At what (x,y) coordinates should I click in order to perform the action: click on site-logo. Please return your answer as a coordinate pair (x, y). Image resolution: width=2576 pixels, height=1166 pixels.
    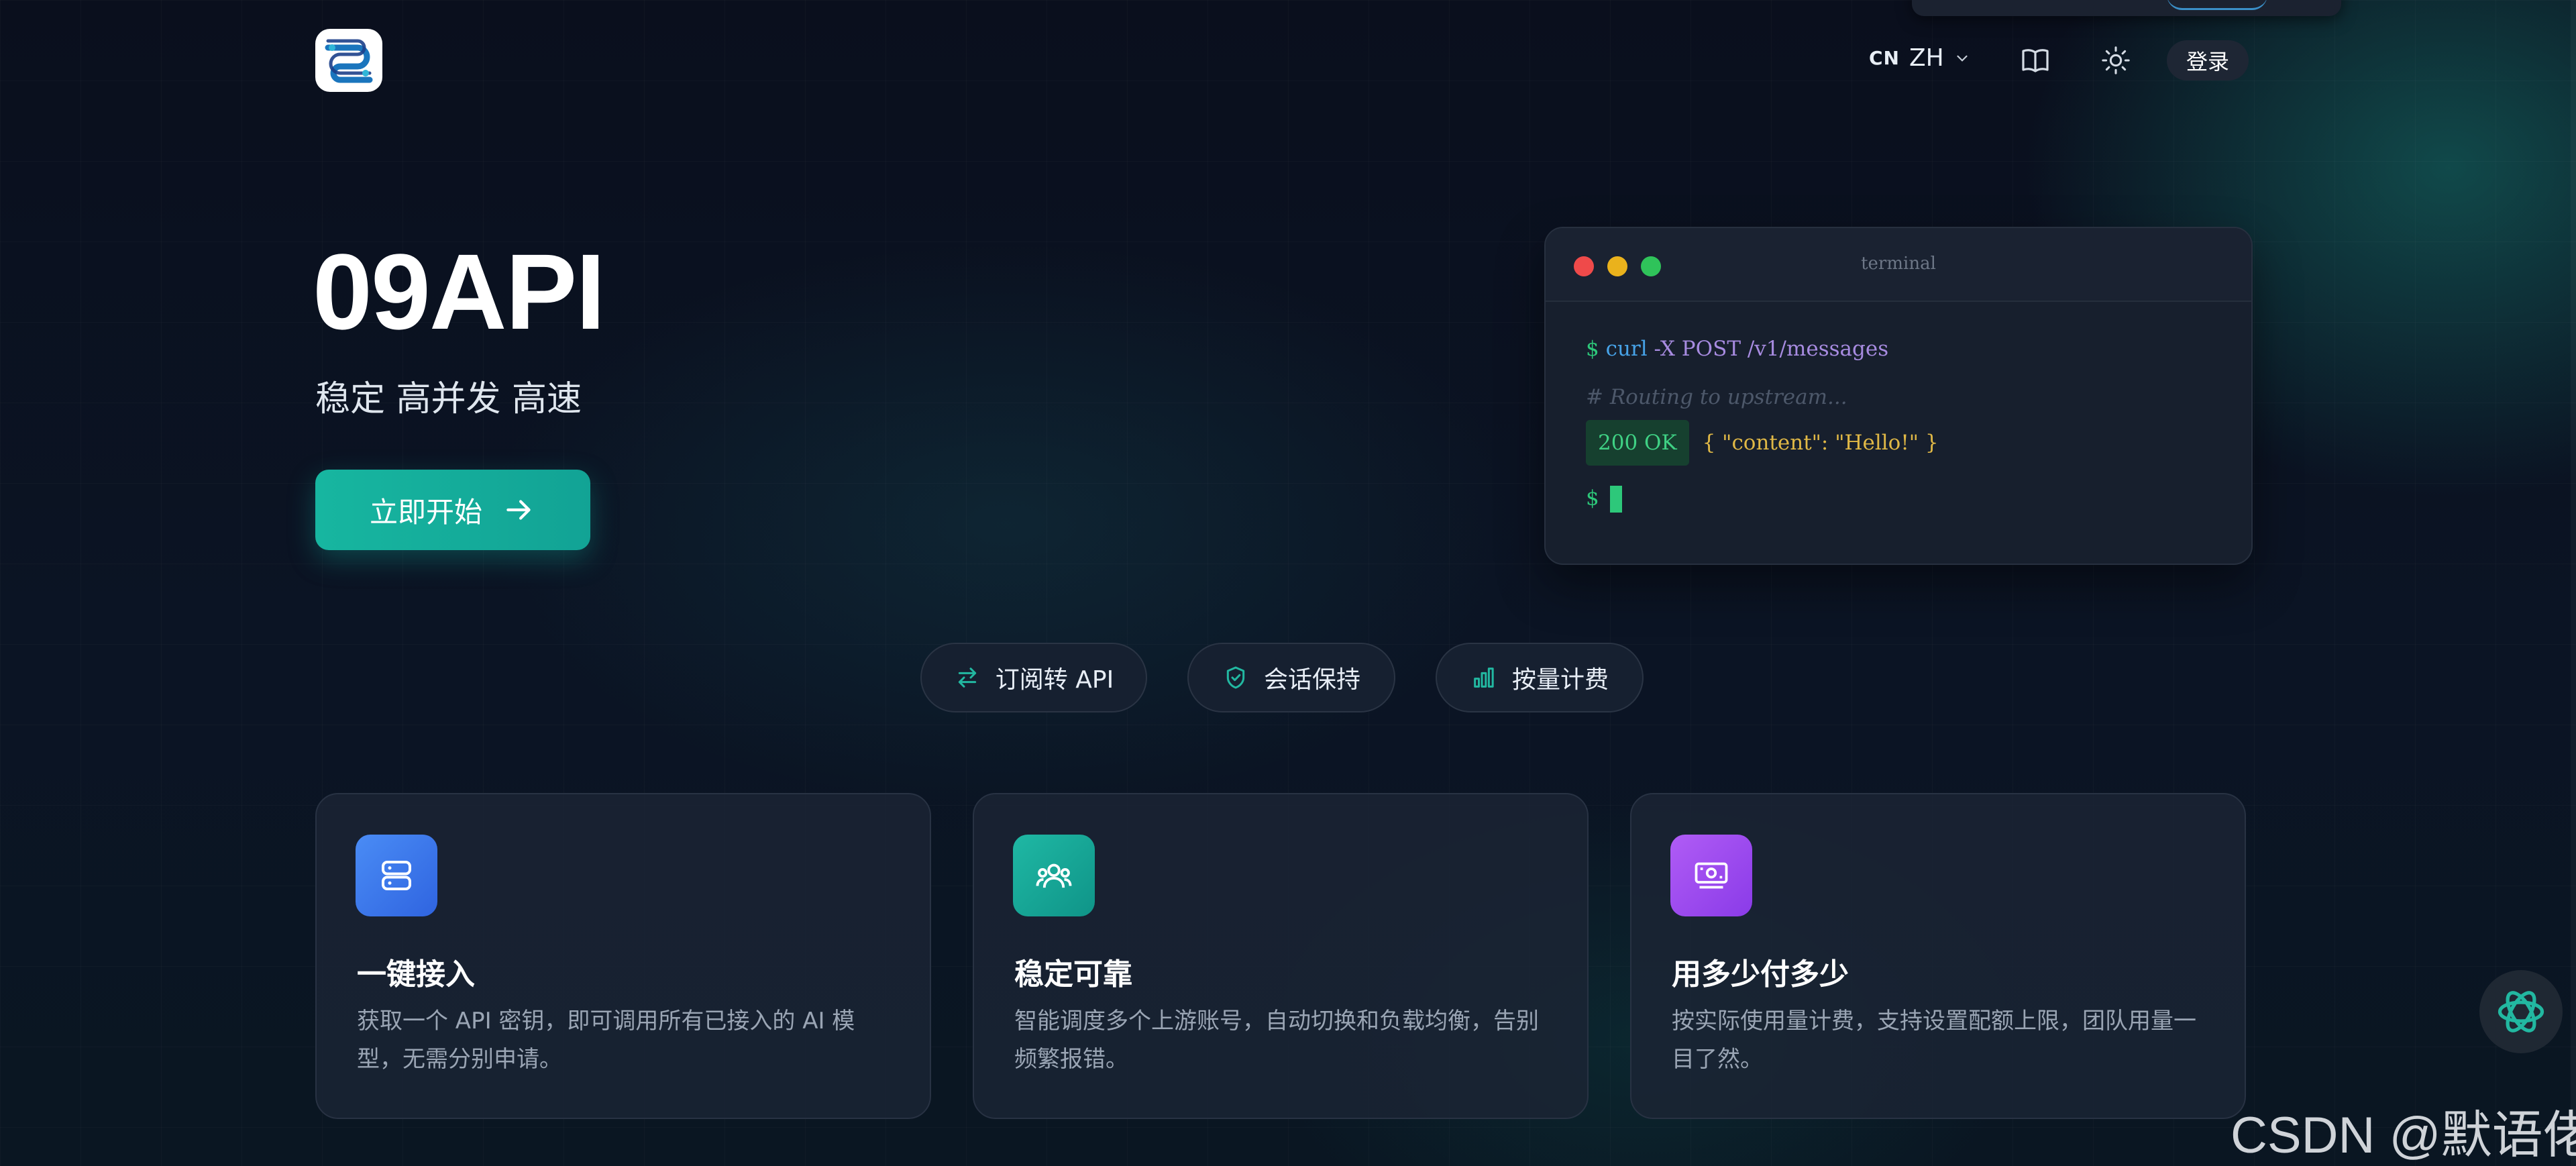
    Looking at the image, I should click on (348, 60).